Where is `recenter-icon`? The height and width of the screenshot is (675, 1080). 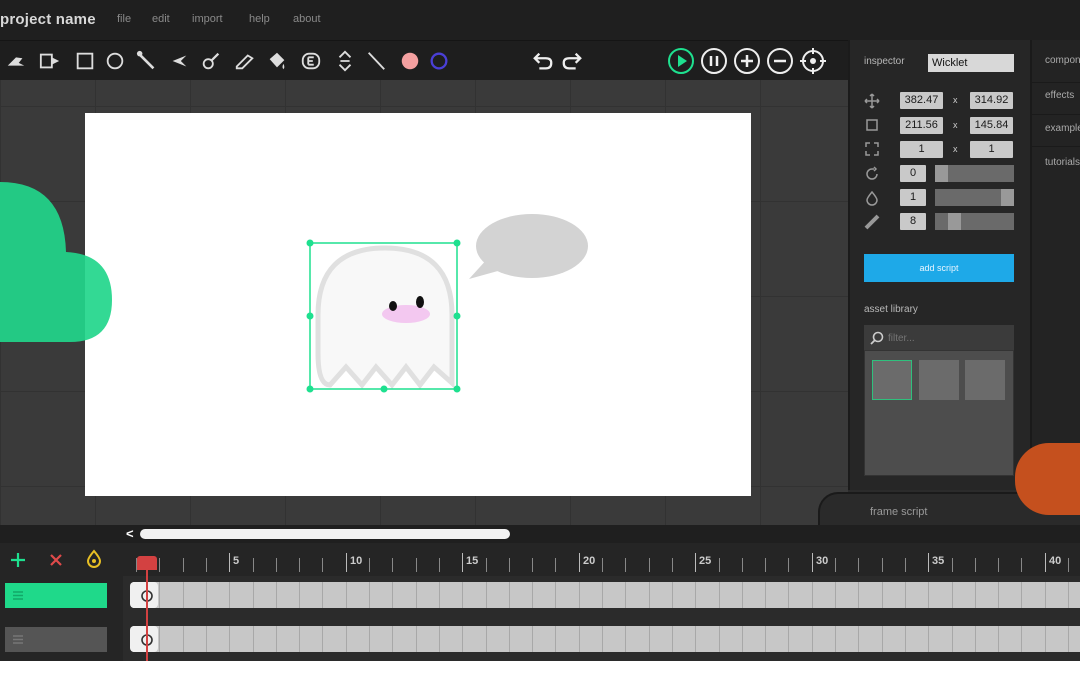
recenter-icon is located at coordinates (813, 61).